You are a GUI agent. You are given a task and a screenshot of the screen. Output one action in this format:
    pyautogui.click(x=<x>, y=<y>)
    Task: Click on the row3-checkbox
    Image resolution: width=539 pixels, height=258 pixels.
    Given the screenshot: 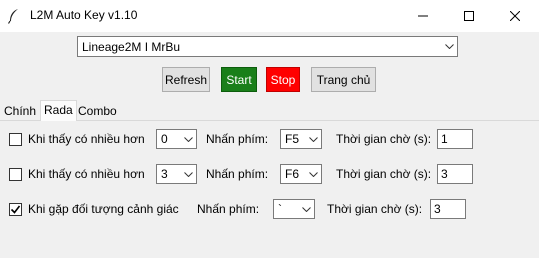 What is the action you would take?
    pyautogui.click(x=15, y=209)
    